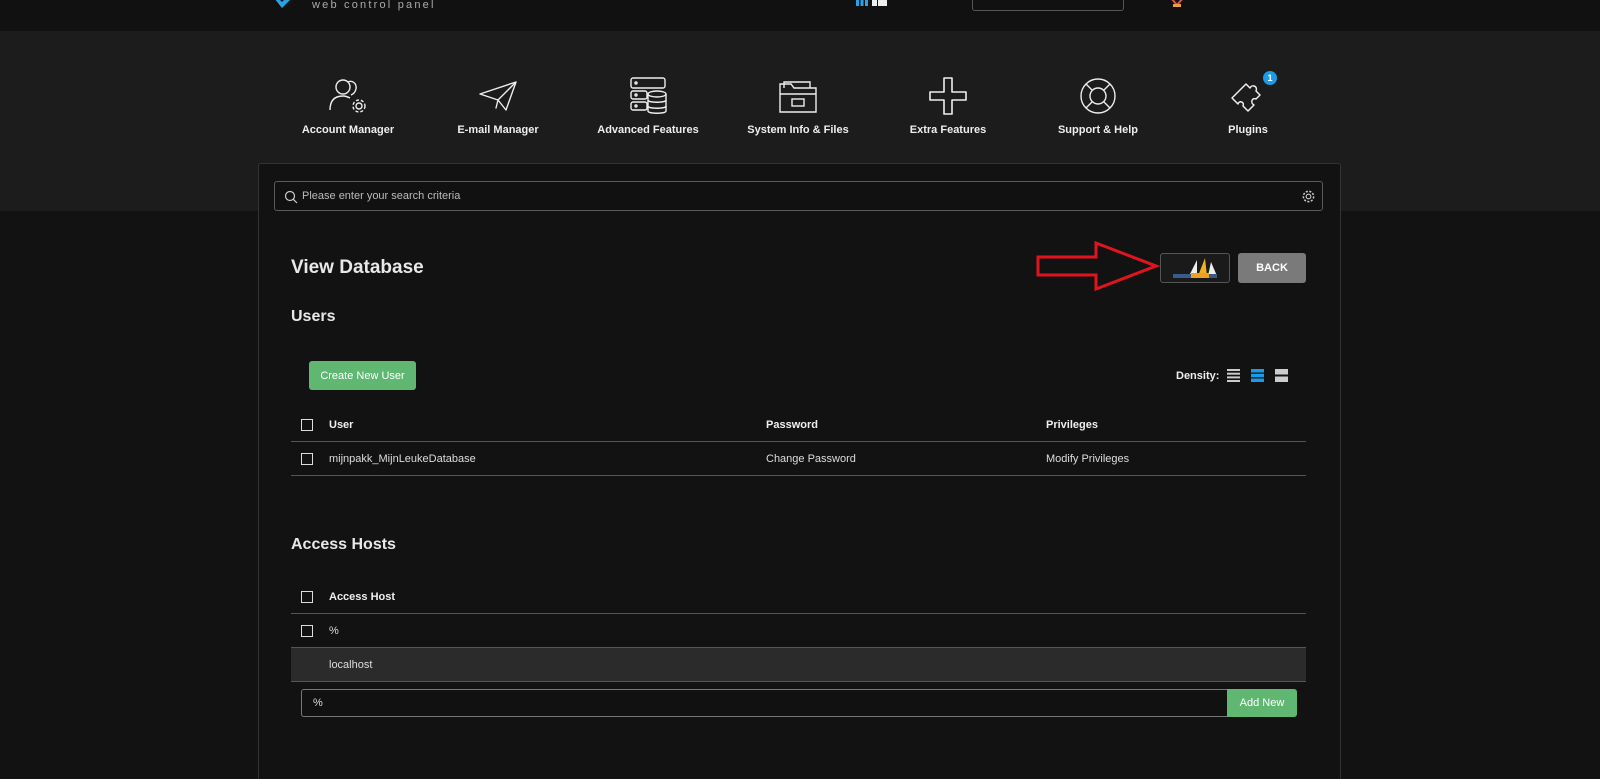 Image resolution: width=1600 pixels, height=779 pixels. Describe the element at coordinates (334, 631) in the screenshot. I see `access-host-cell: %` at that location.